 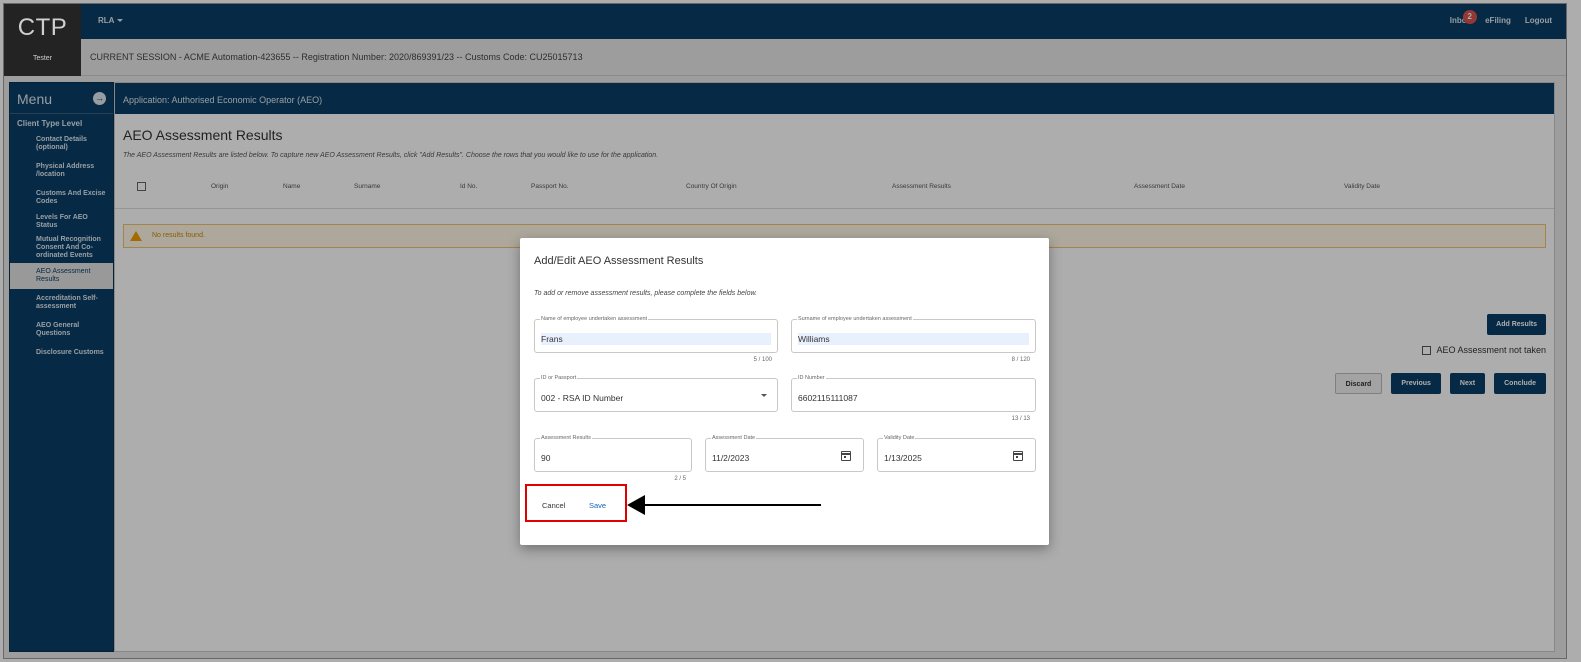 I want to click on validity-date-value: 1/13/2025, so click(x=903, y=458).